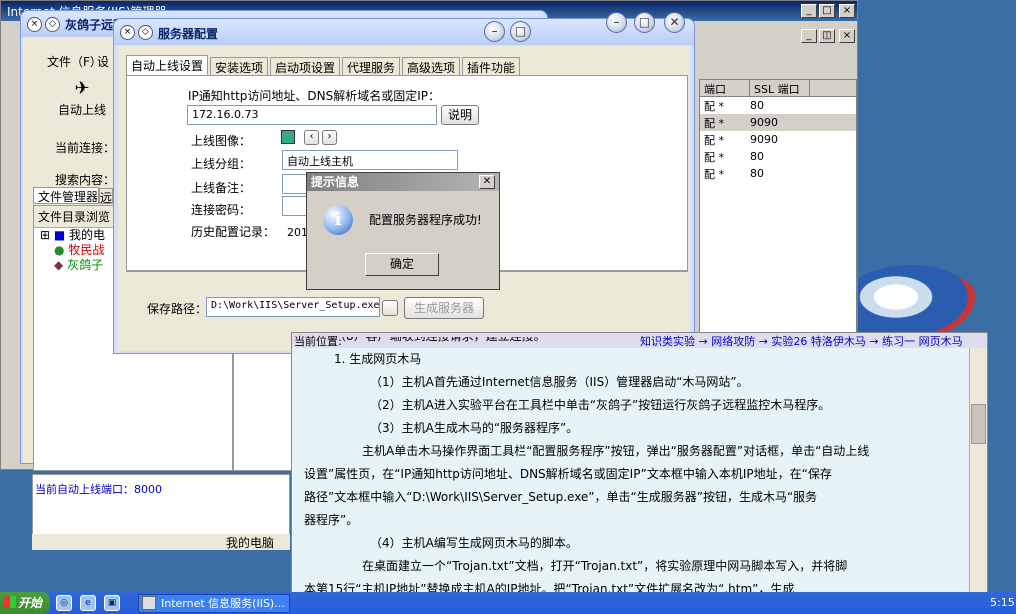  I want to click on globe-icon: ●, so click(59, 250).